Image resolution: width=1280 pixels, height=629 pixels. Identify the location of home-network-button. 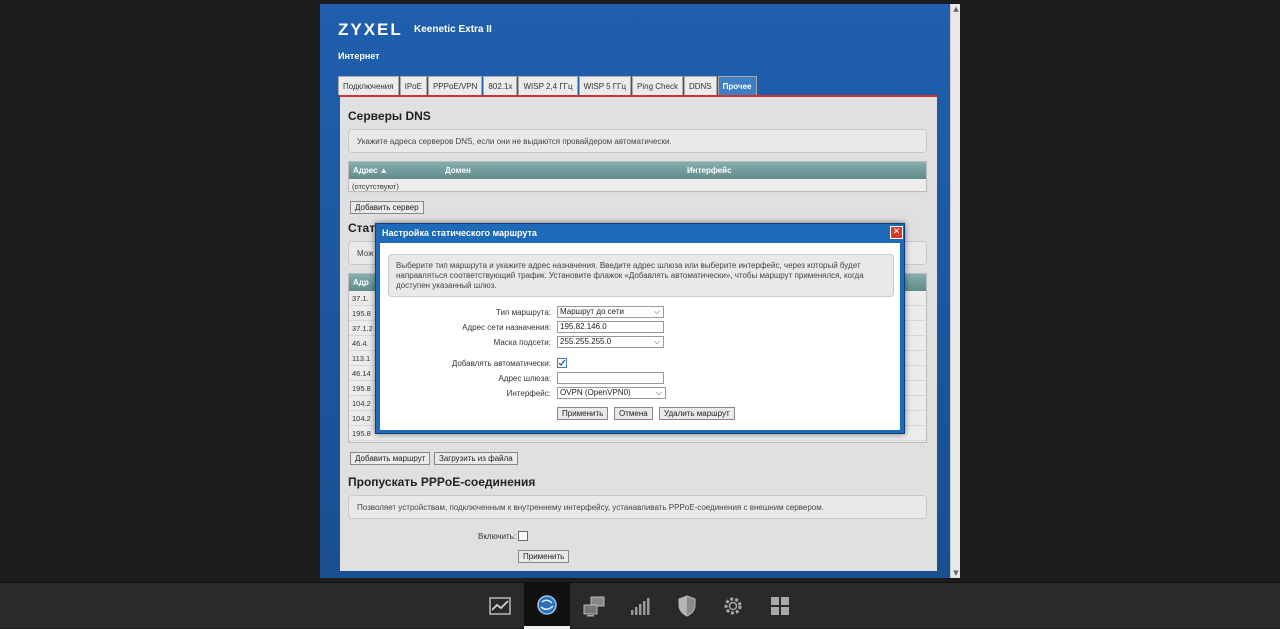
(594, 606).